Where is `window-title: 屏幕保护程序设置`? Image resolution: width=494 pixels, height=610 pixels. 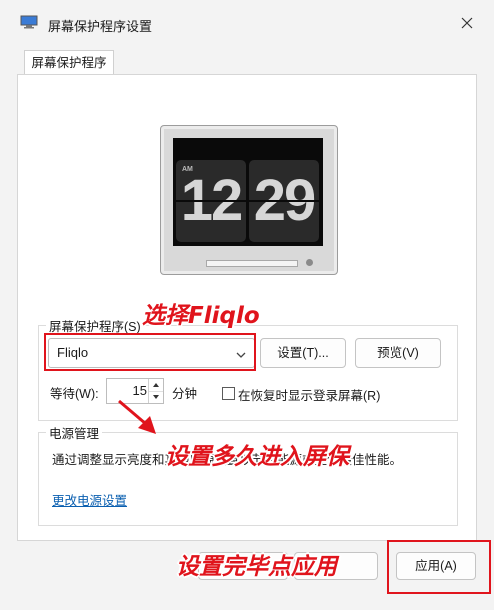
window-title: 屏幕保护程序设置 is located at coordinates (100, 26).